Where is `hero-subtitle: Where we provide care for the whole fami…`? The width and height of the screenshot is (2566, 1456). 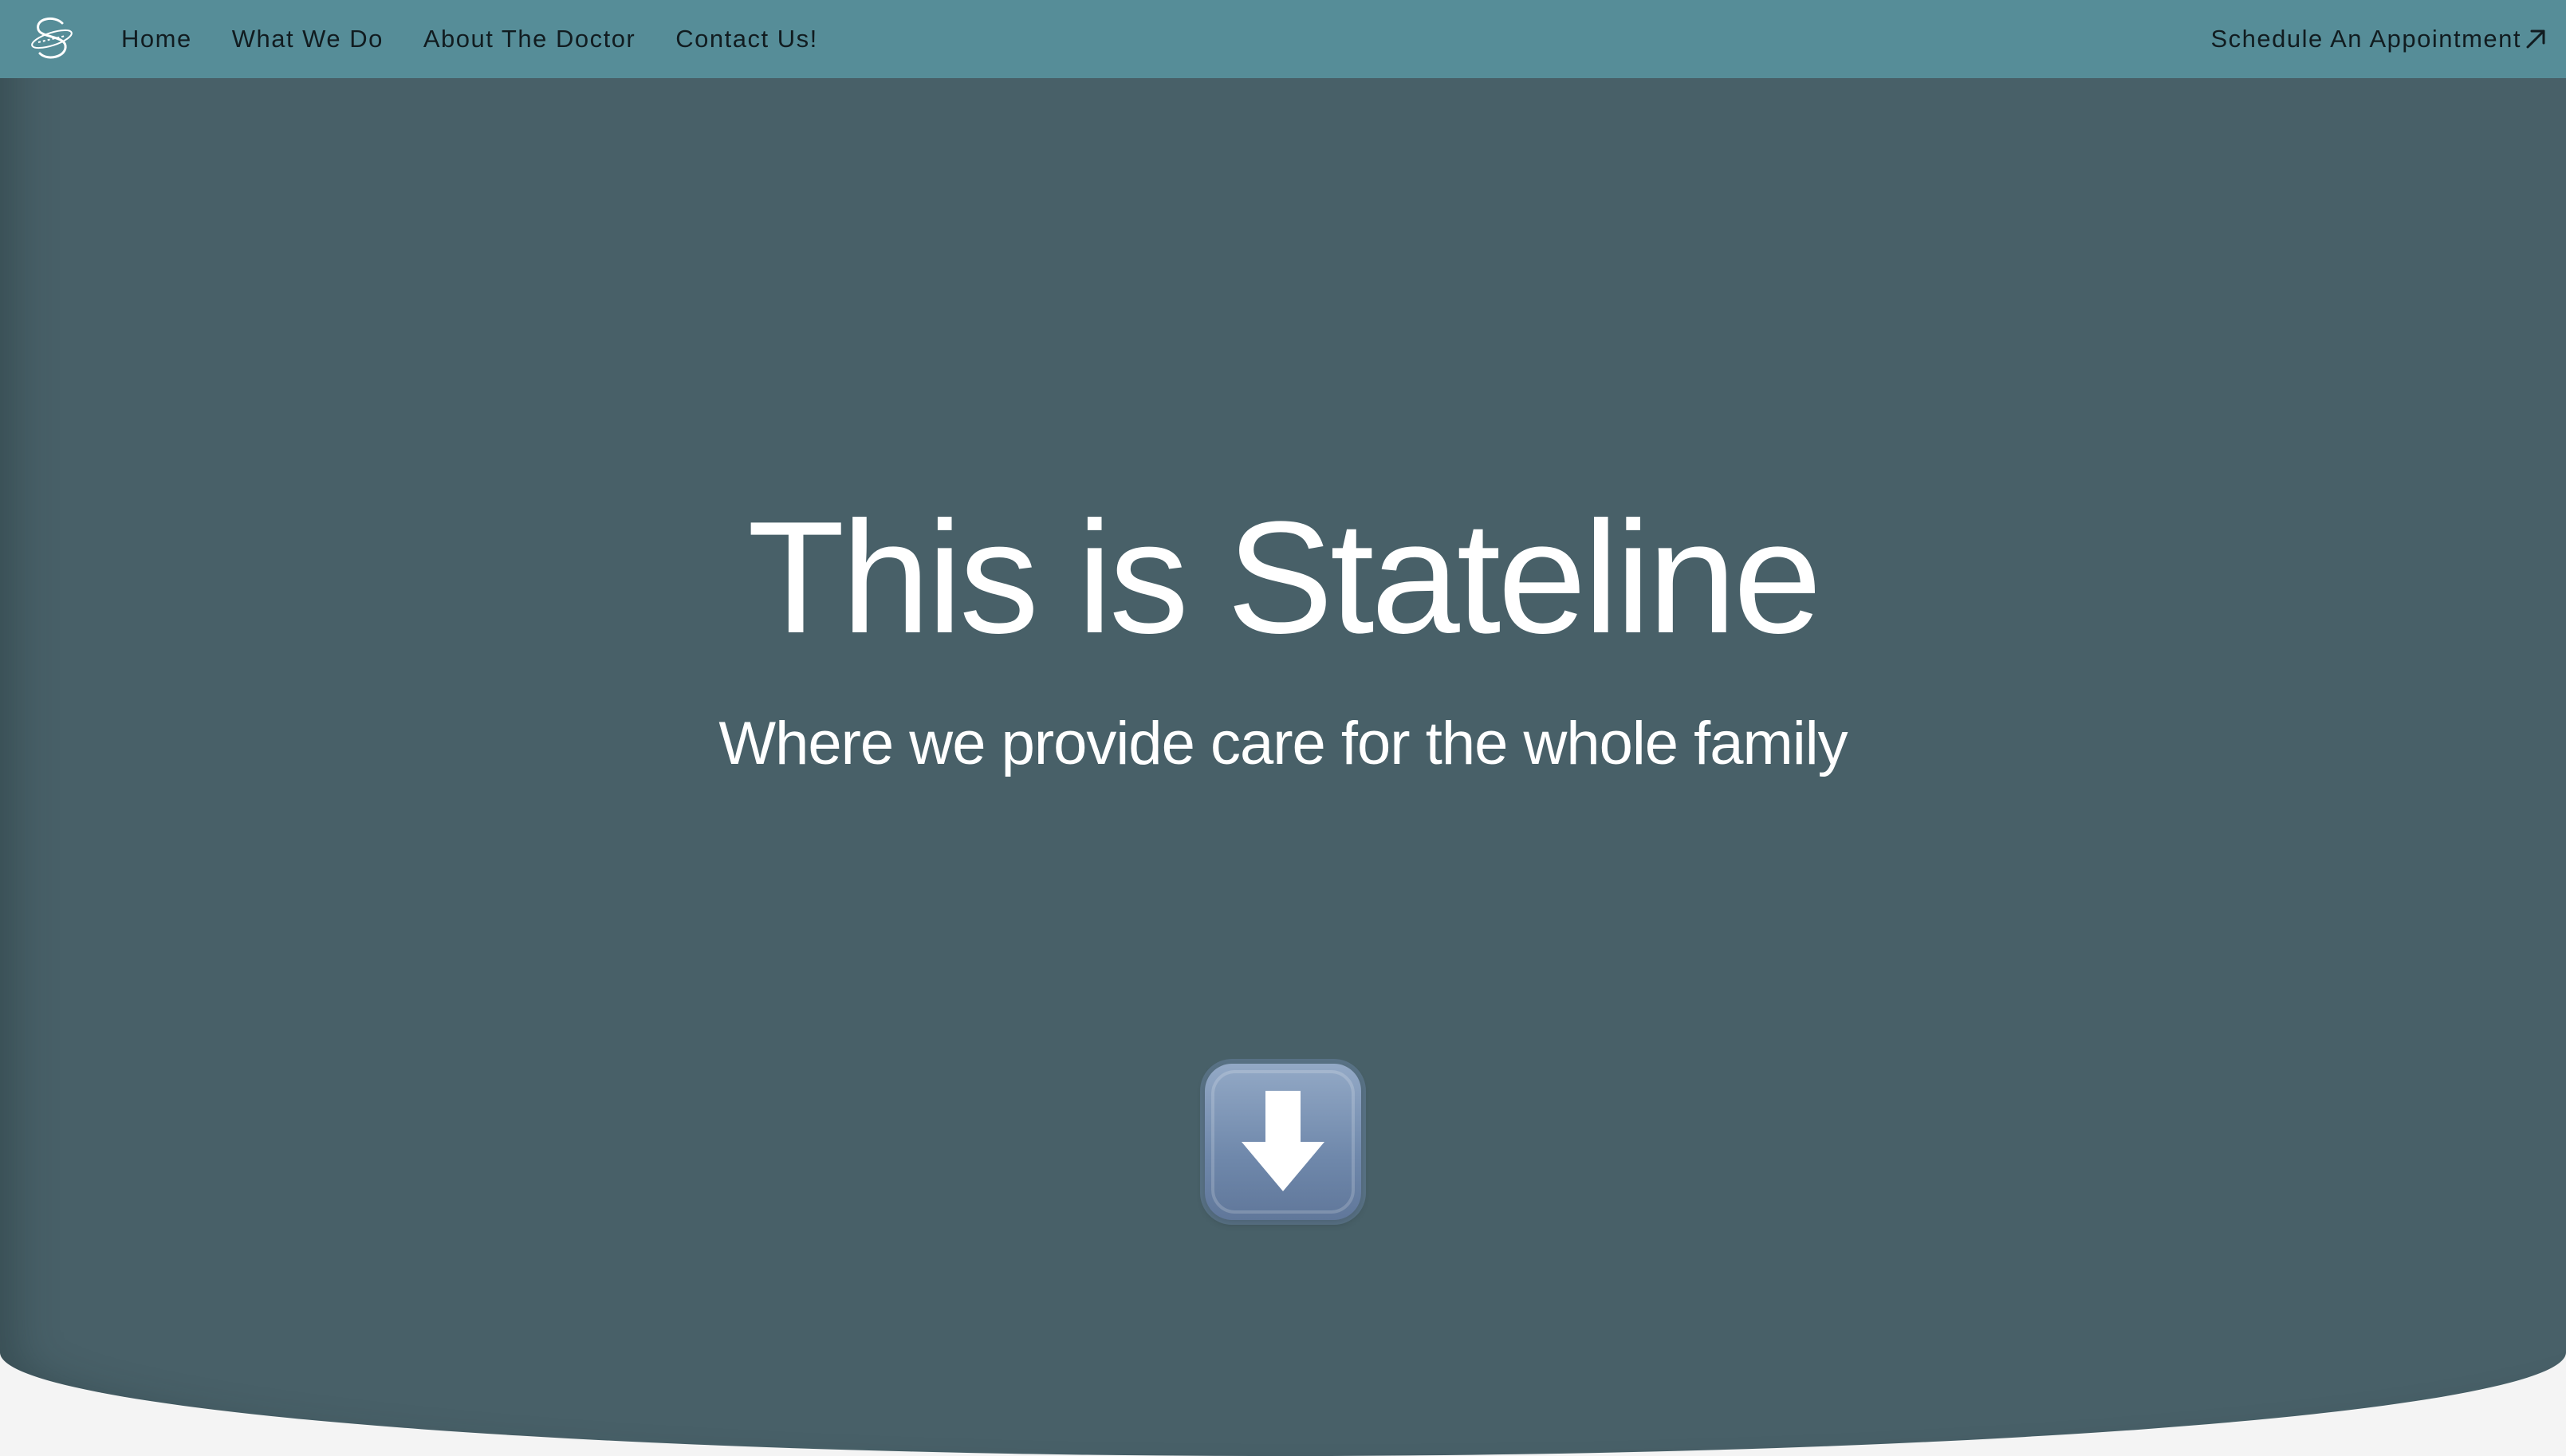
hero-subtitle: Where we provide care for the whole fami… is located at coordinates (1283, 743).